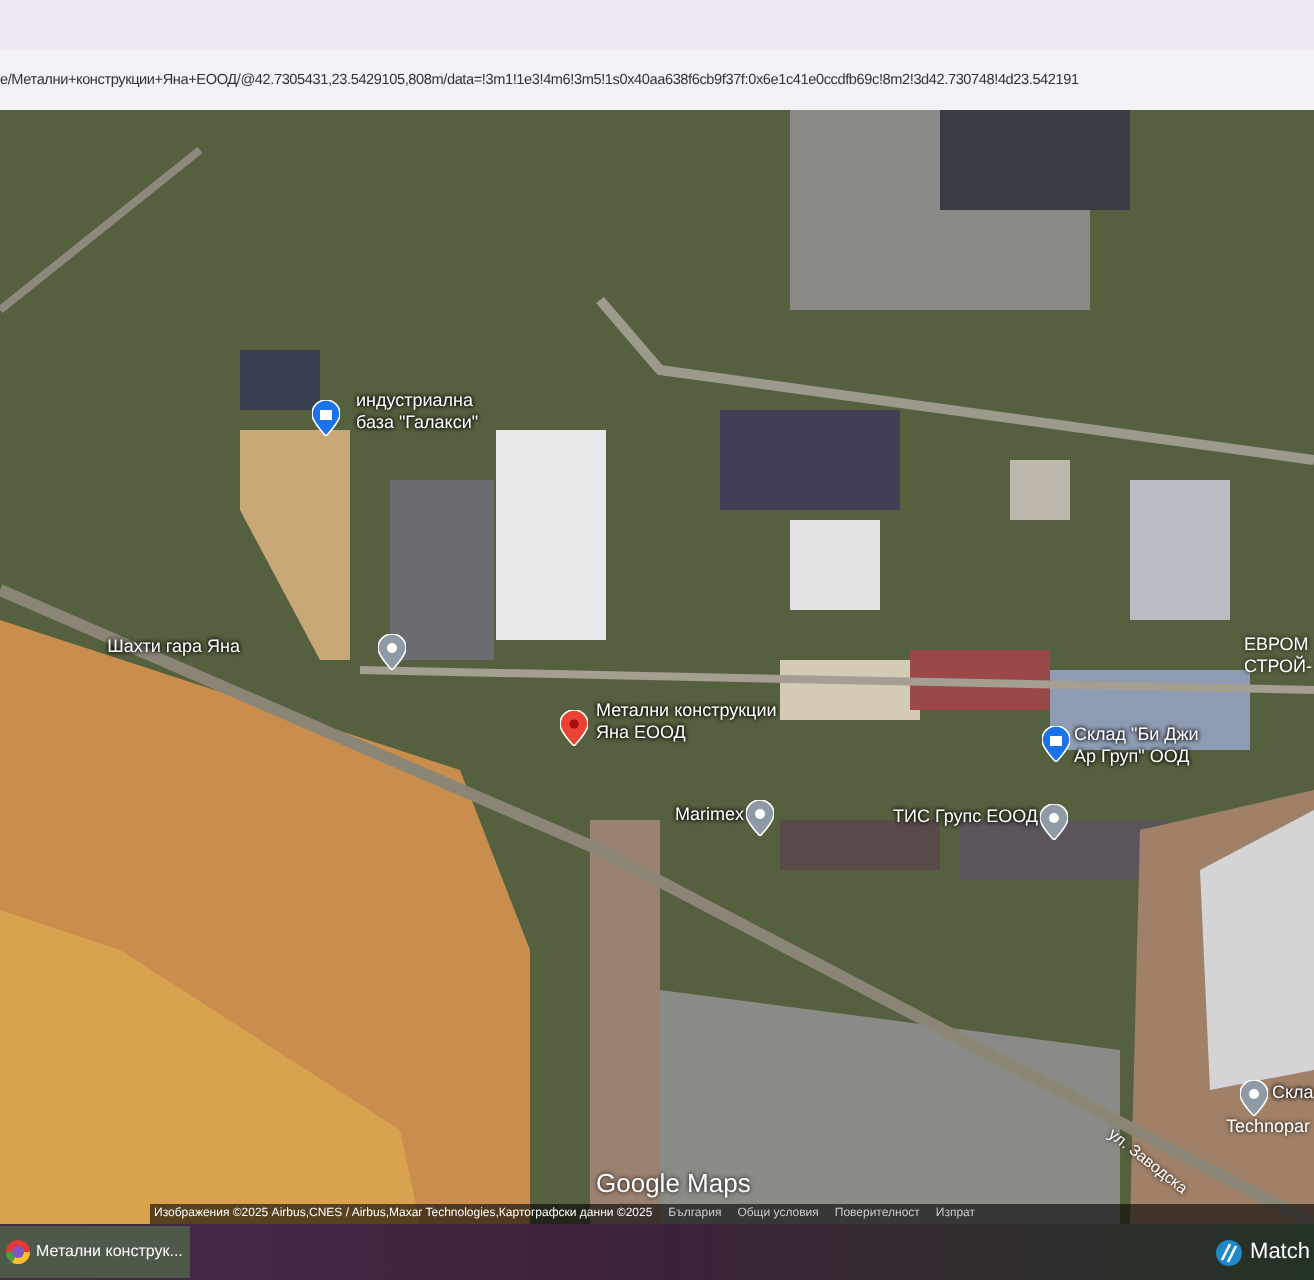 The width and height of the screenshot is (1314, 1280). What do you see at coordinates (173, 647) in the screenshot?
I see `place-label: Шахти гара Яна` at bounding box center [173, 647].